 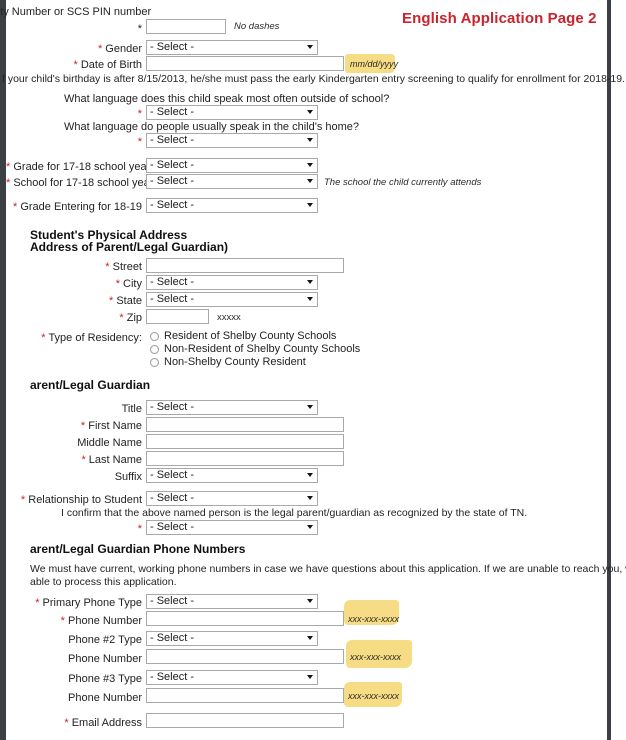 What do you see at coordinates (232, 140) in the screenshot?
I see `language-home-select: - Select -` at bounding box center [232, 140].